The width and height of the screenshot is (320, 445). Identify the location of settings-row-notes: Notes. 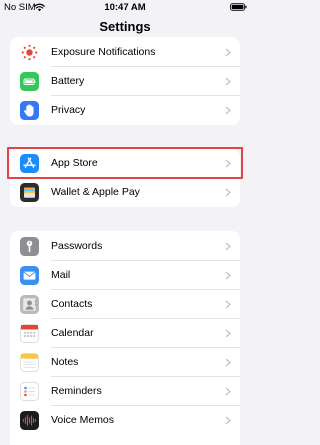
(125, 362).